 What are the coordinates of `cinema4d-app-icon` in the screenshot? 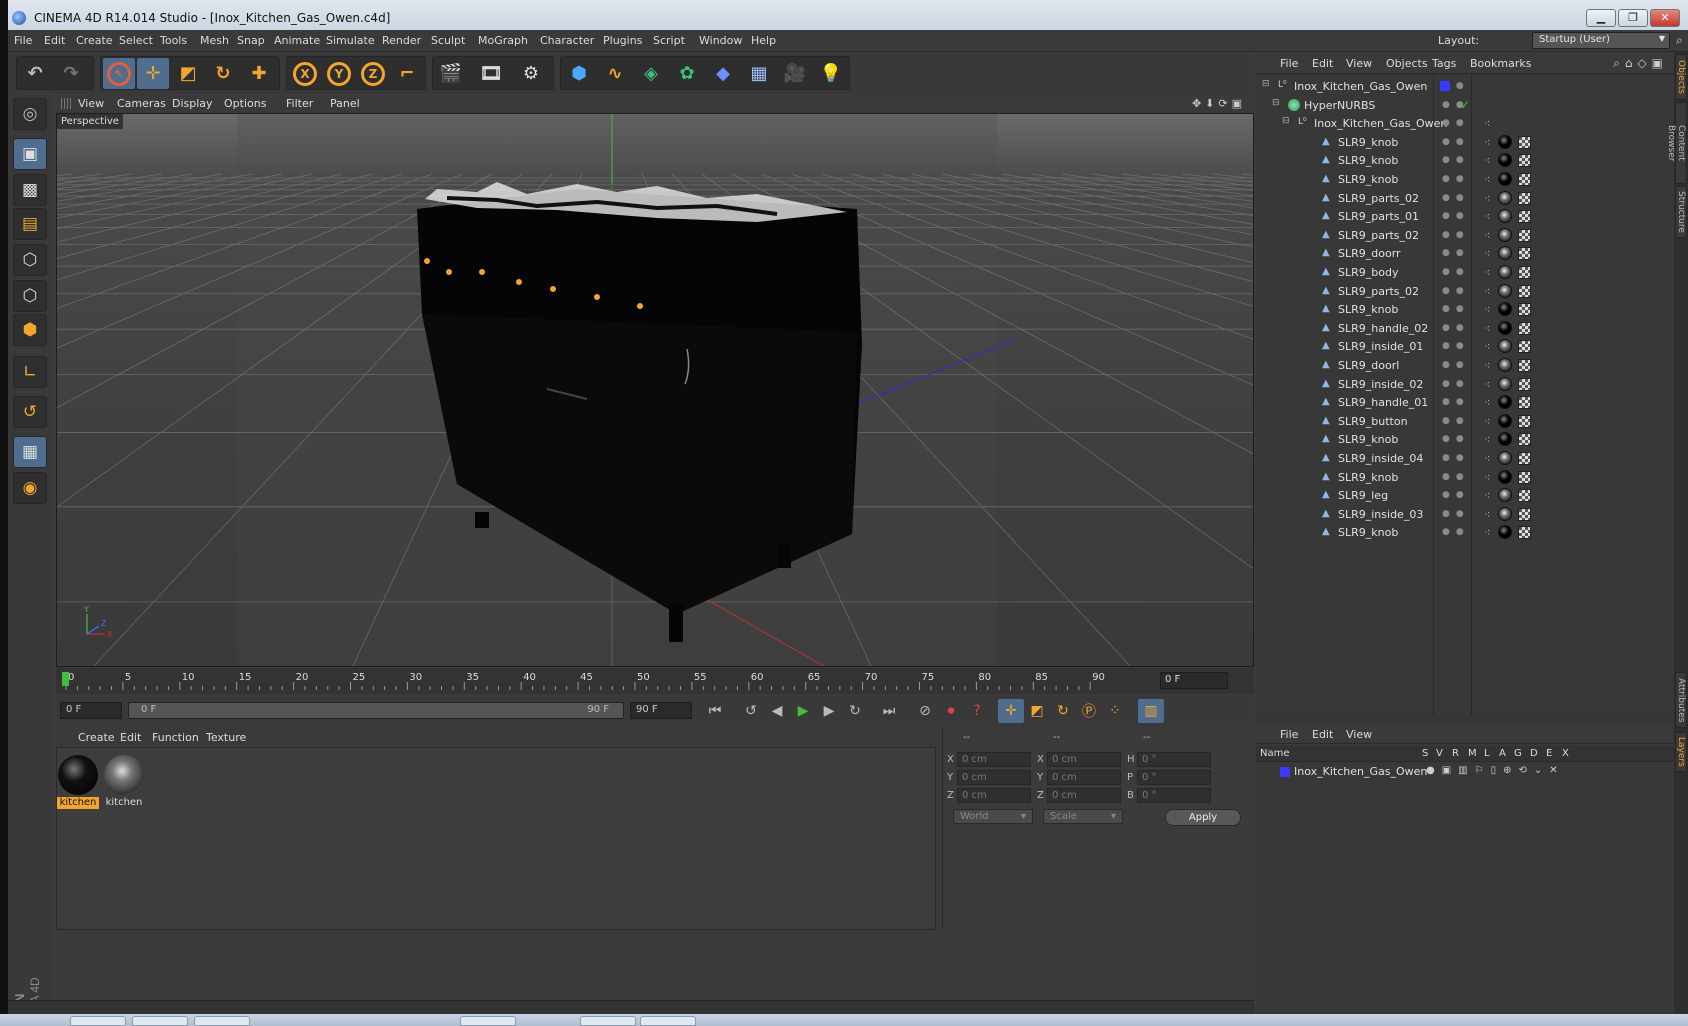 It's located at (19, 18).